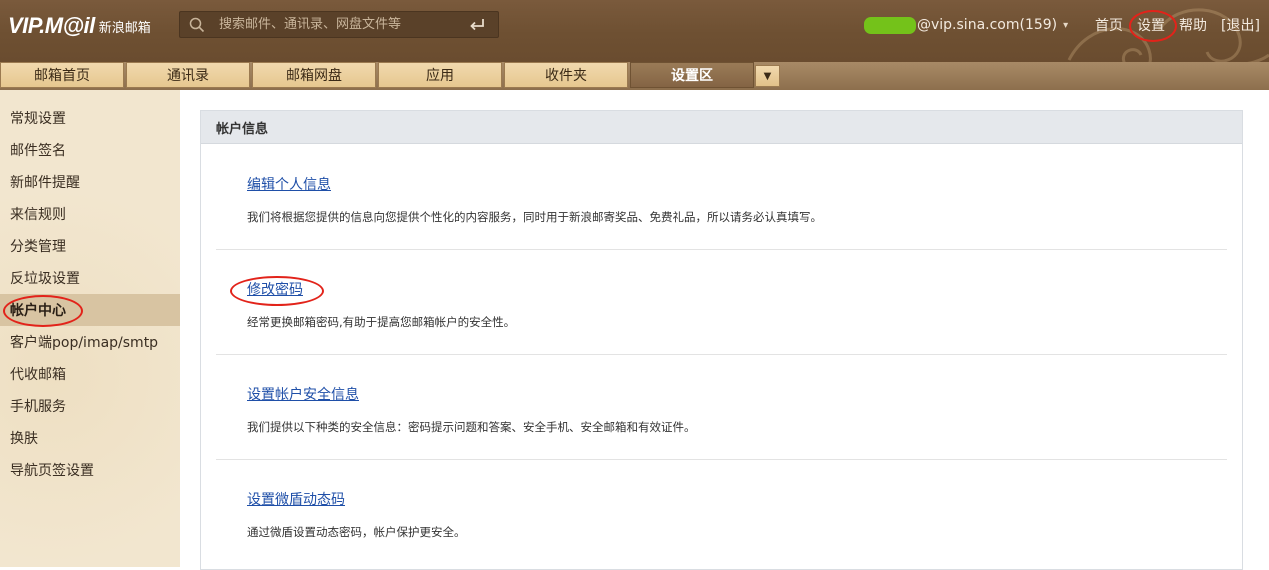 This screenshot has width=1269, height=570. What do you see at coordinates (188, 75) in the screenshot?
I see `tab-contacts: 通讯录` at bounding box center [188, 75].